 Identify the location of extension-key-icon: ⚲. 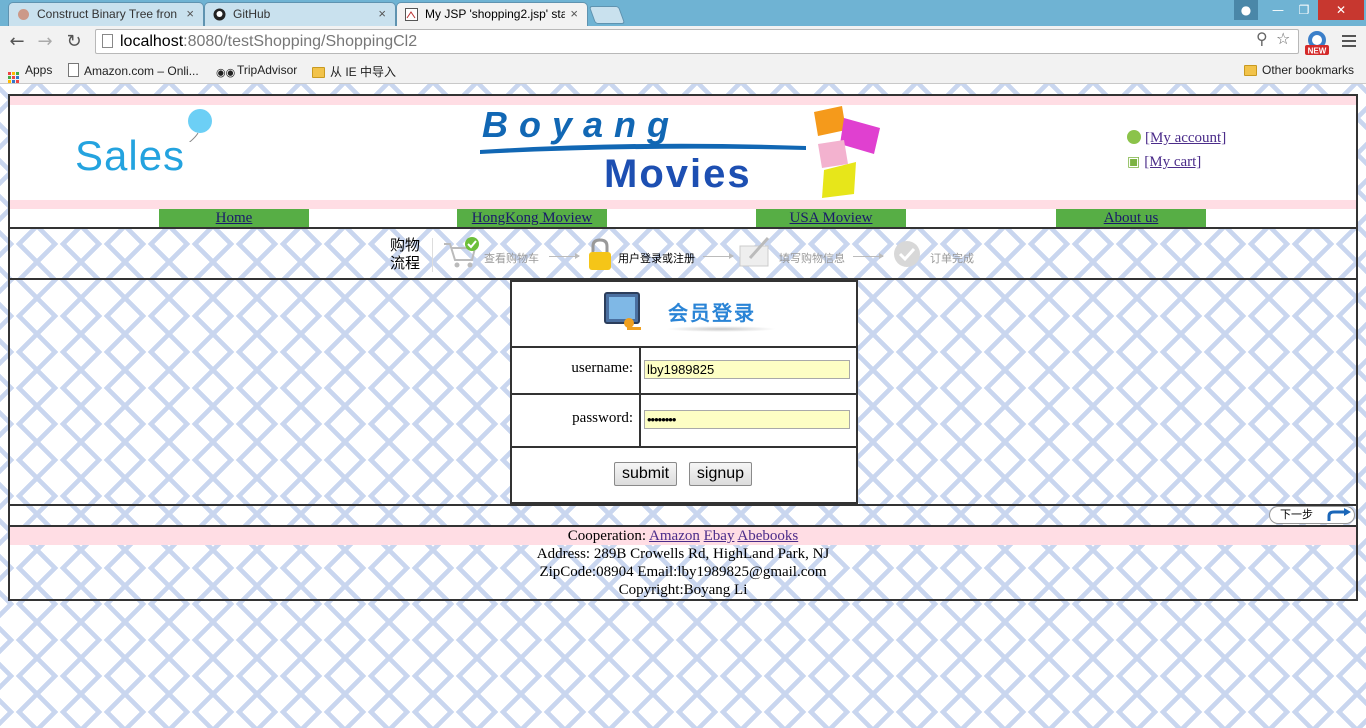
(1262, 38).